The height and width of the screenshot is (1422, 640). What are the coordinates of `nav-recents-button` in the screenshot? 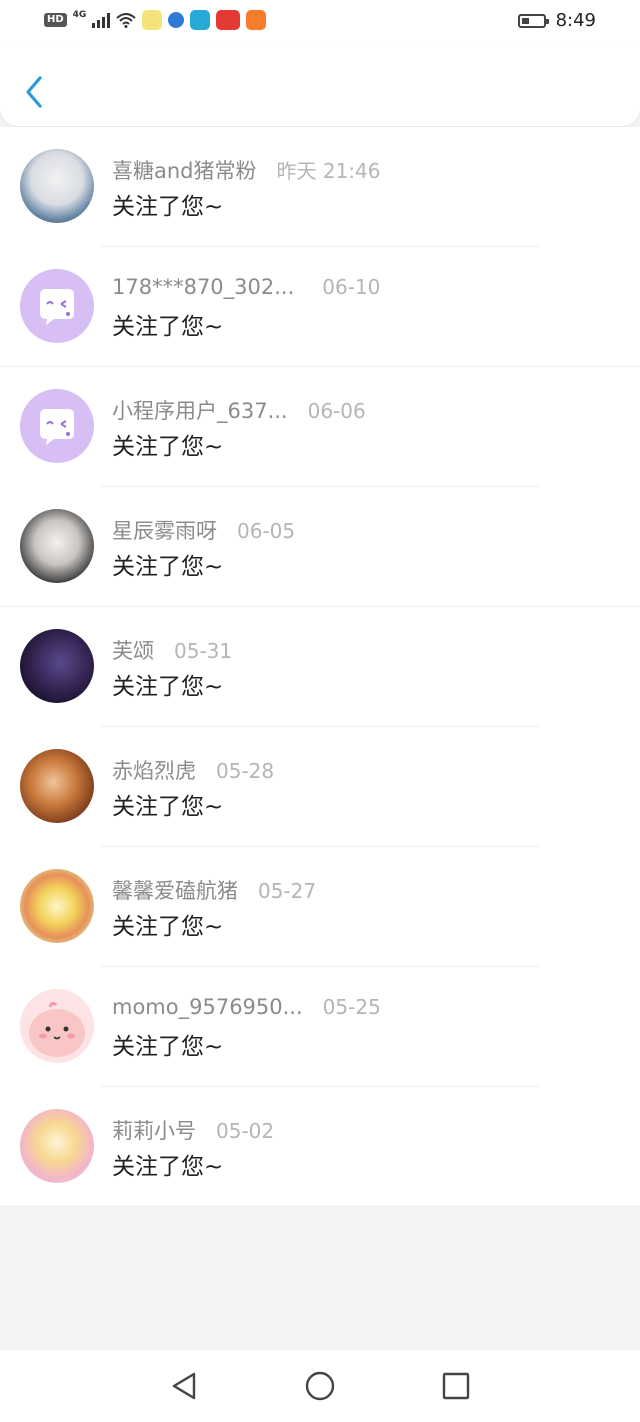 It's located at (456, 1386).